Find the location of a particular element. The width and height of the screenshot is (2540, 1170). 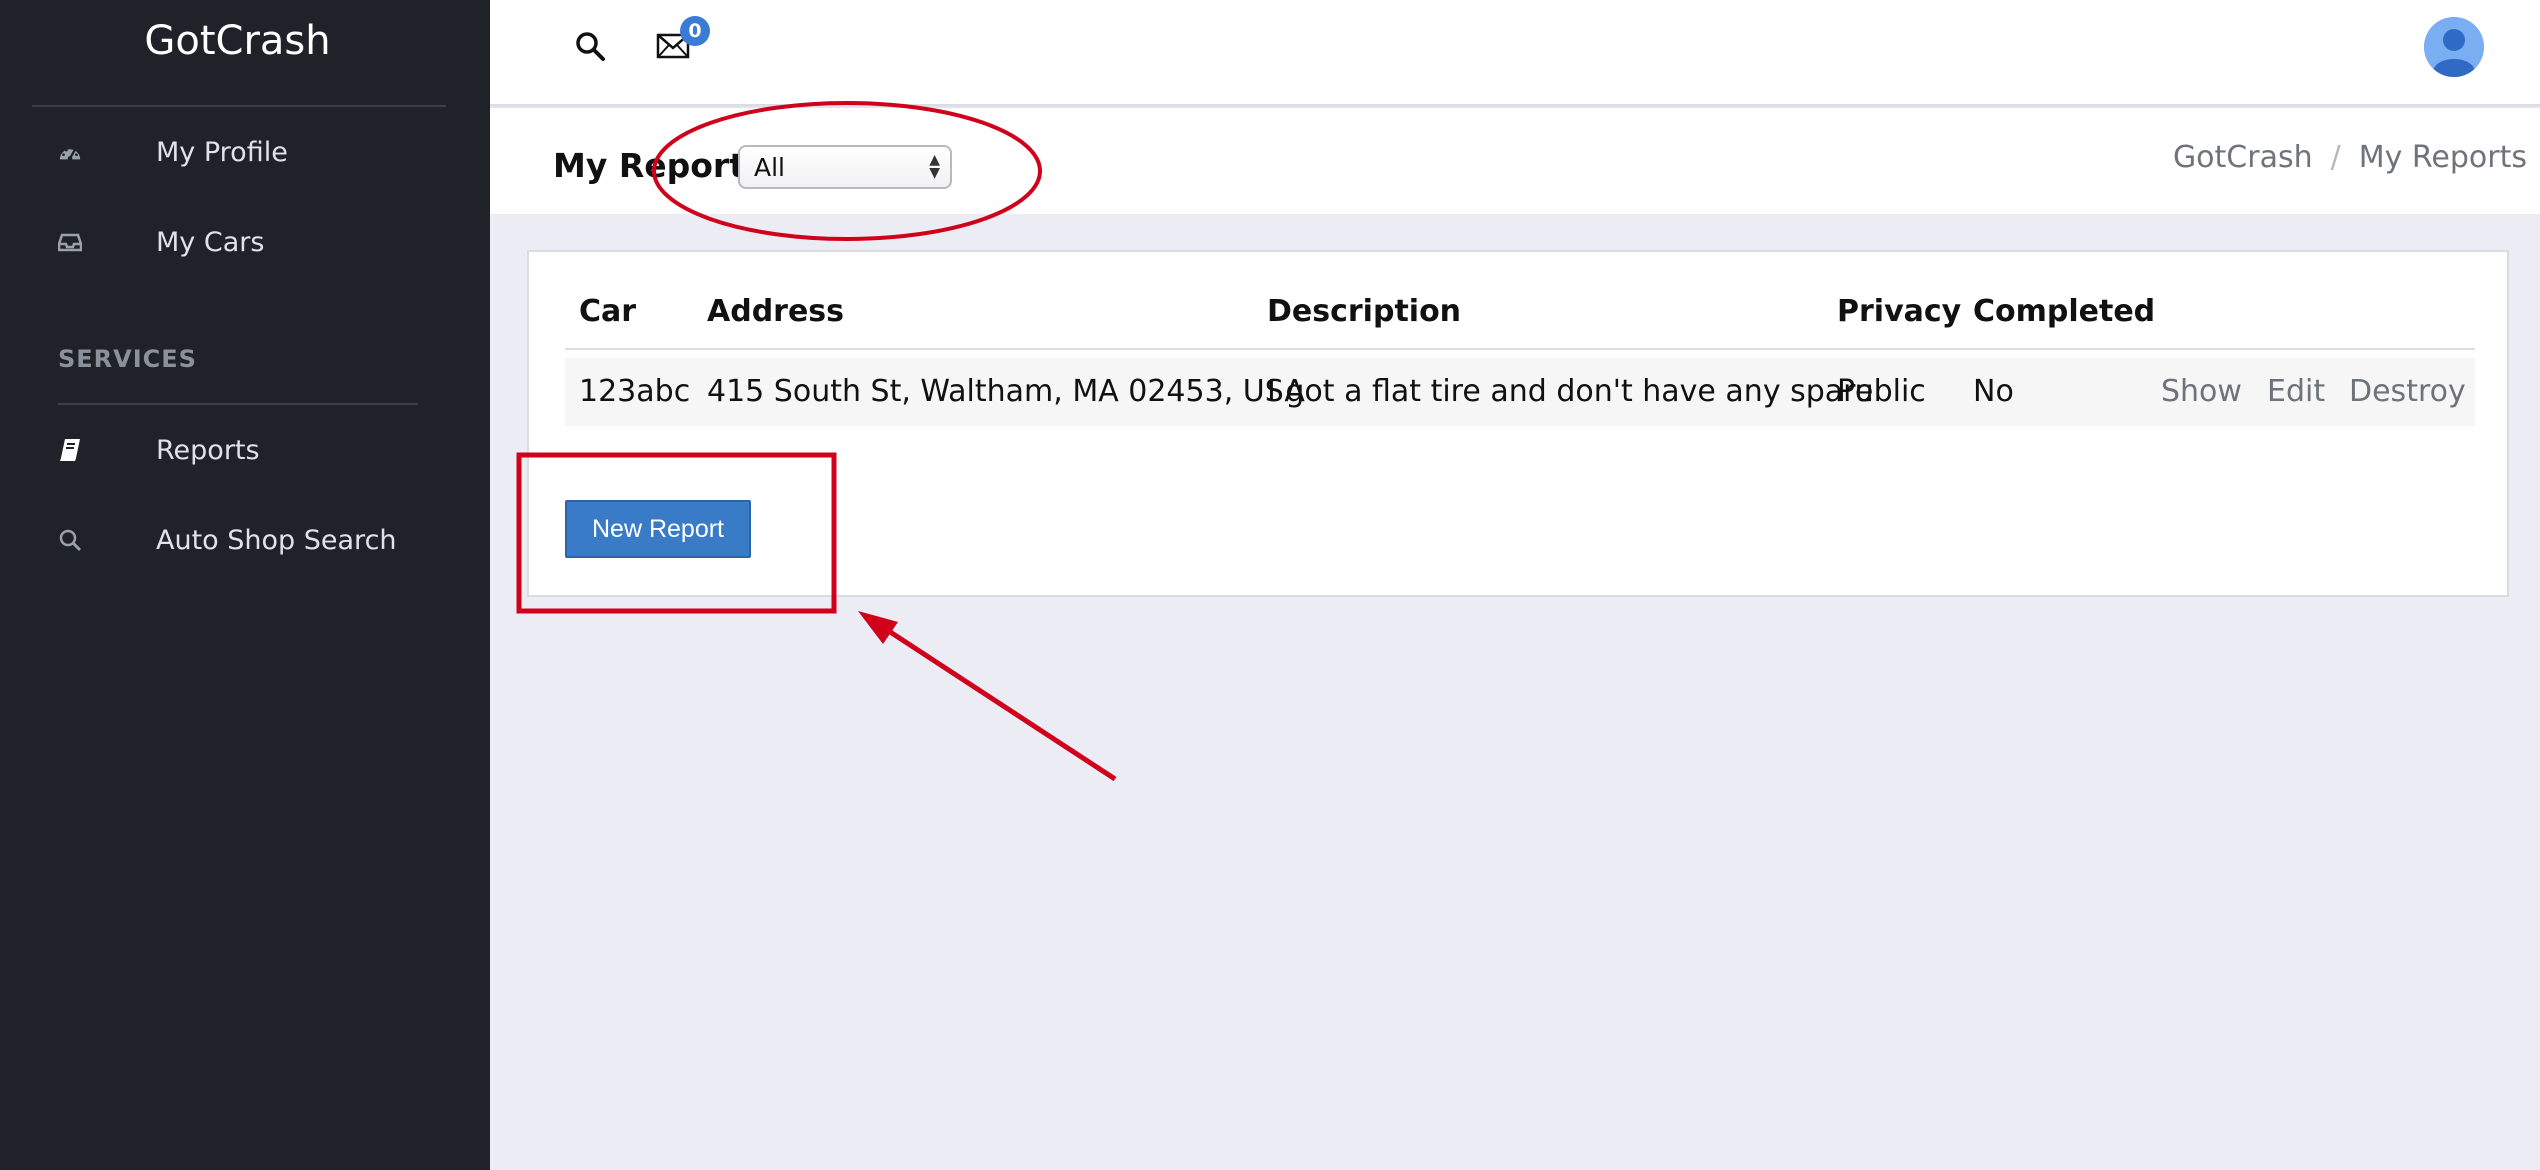

sidebar-item-auto-shop-search: Auto Shop Search is located at coordinates (245, 540).